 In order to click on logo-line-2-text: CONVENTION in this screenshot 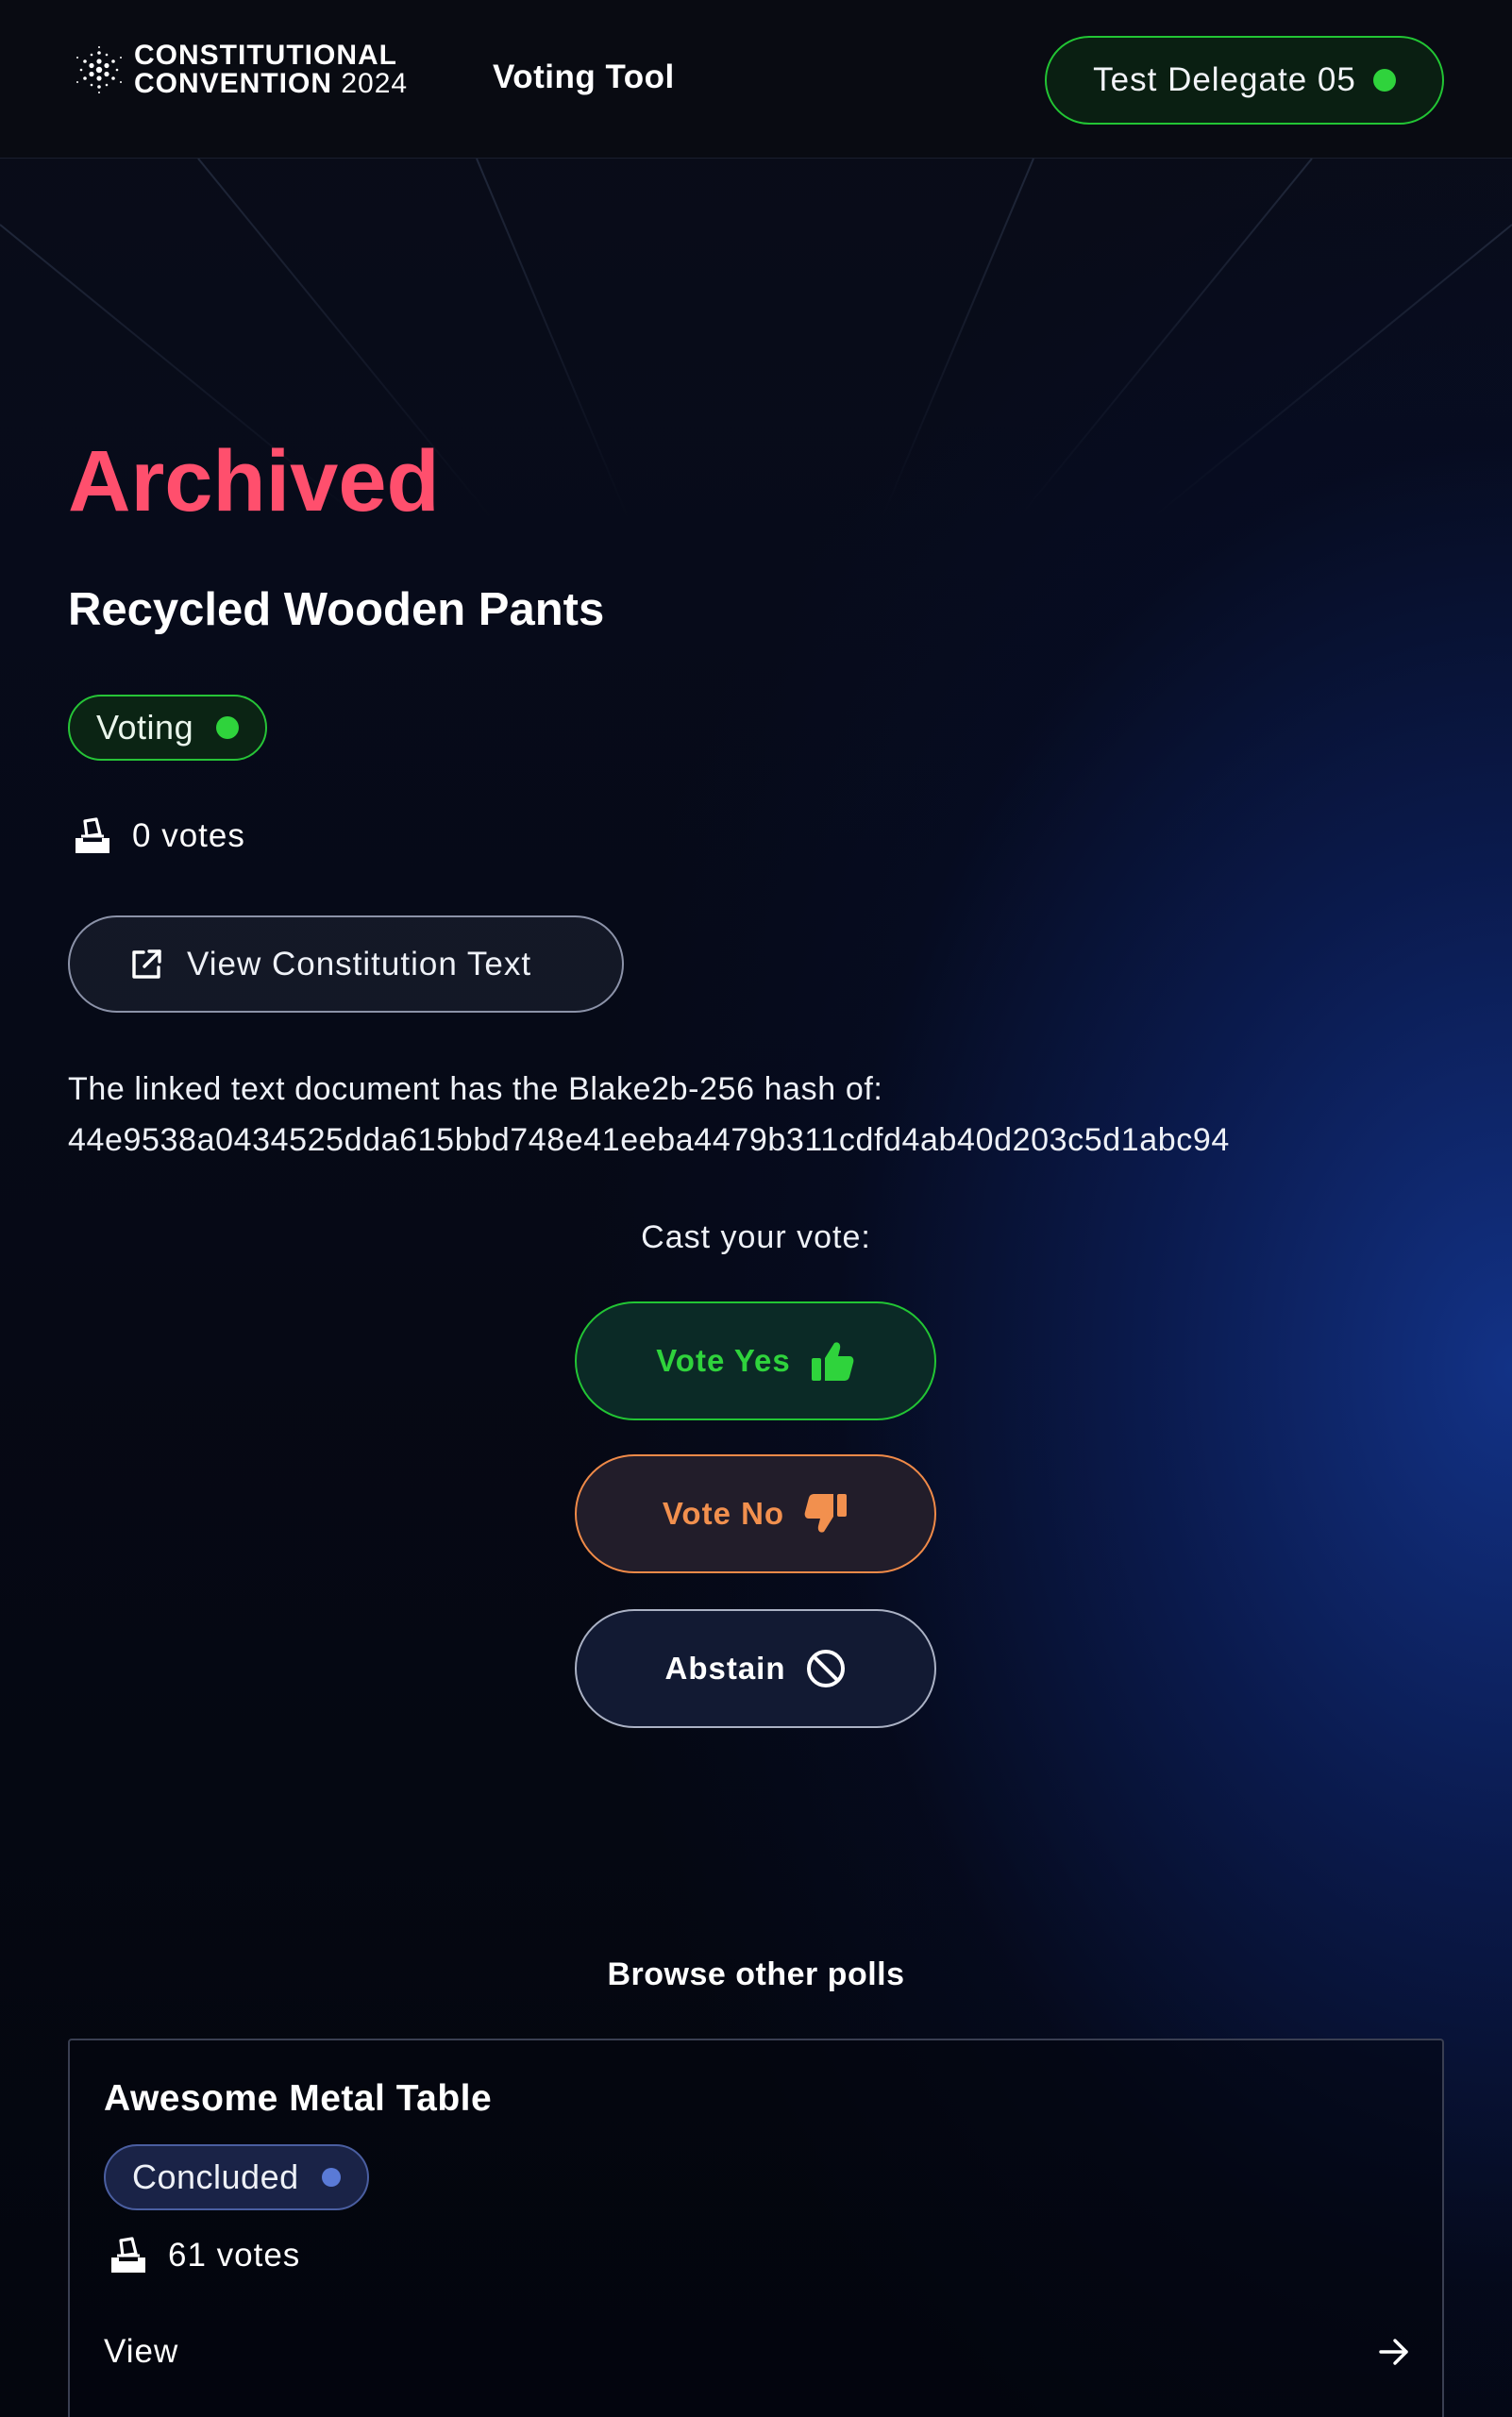, I will do `click(233, 83)`.